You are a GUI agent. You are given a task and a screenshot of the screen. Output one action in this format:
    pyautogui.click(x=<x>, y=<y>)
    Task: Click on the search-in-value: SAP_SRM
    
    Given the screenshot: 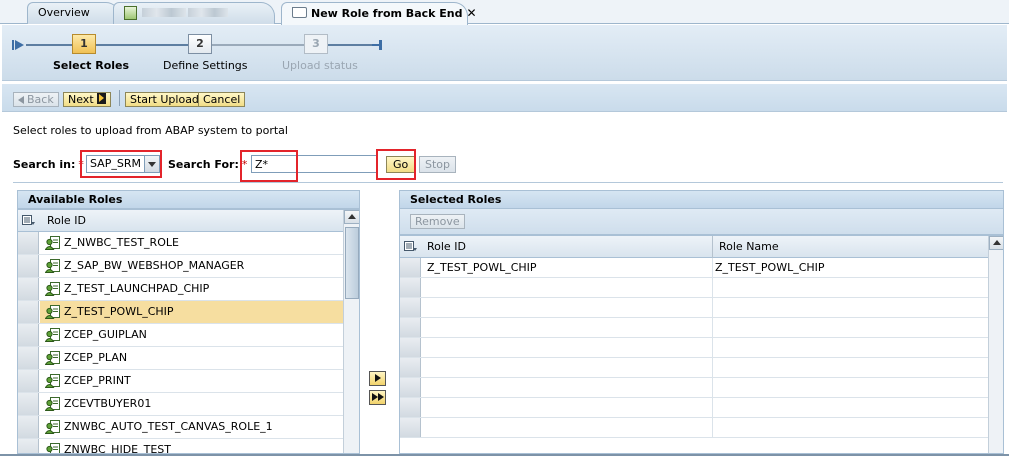 What is the action you would take?
    pyautogui.click(x=115, y=163)
    